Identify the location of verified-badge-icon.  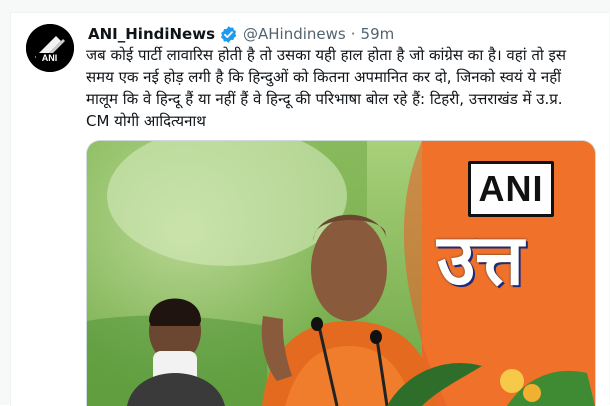
(228, 34).